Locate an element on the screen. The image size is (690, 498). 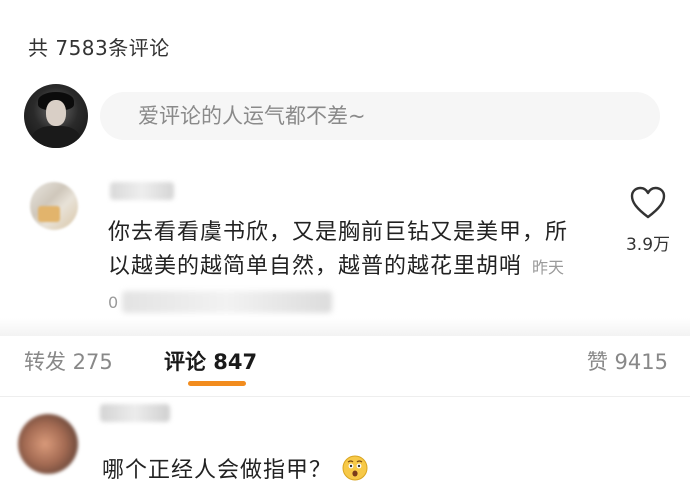
reply-body: 哪个正经人会做指甲？ is located at coordinates (235, 468).